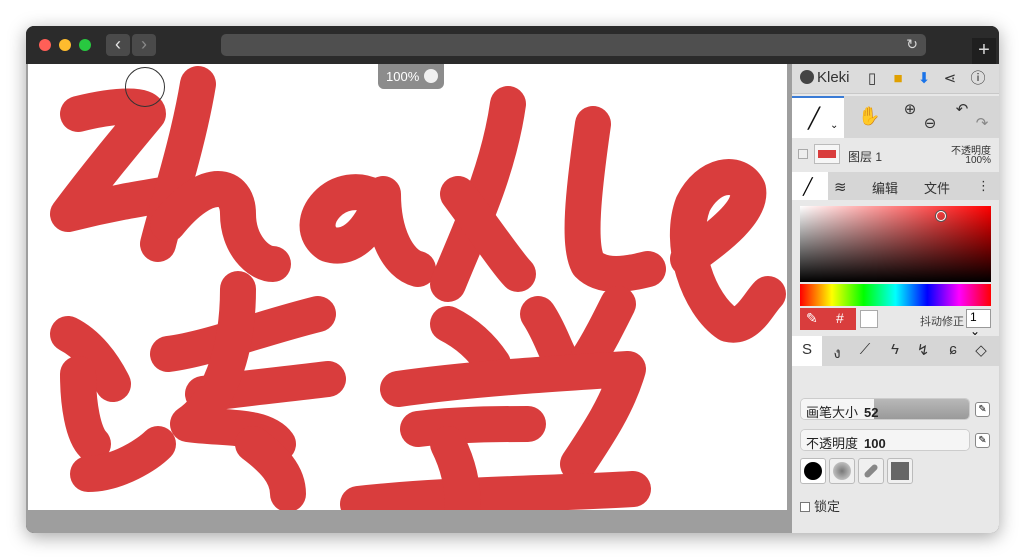  I want to click on brush-size-pressure-toggle: ✎, so click(982, 409).